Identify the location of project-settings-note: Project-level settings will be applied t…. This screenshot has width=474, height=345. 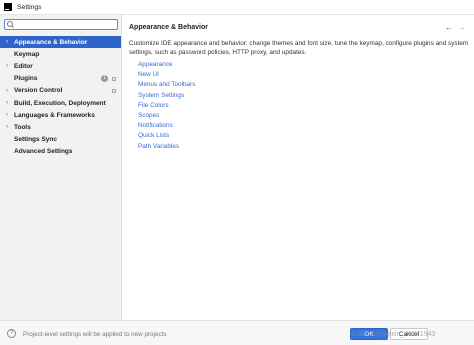
(95, 334).